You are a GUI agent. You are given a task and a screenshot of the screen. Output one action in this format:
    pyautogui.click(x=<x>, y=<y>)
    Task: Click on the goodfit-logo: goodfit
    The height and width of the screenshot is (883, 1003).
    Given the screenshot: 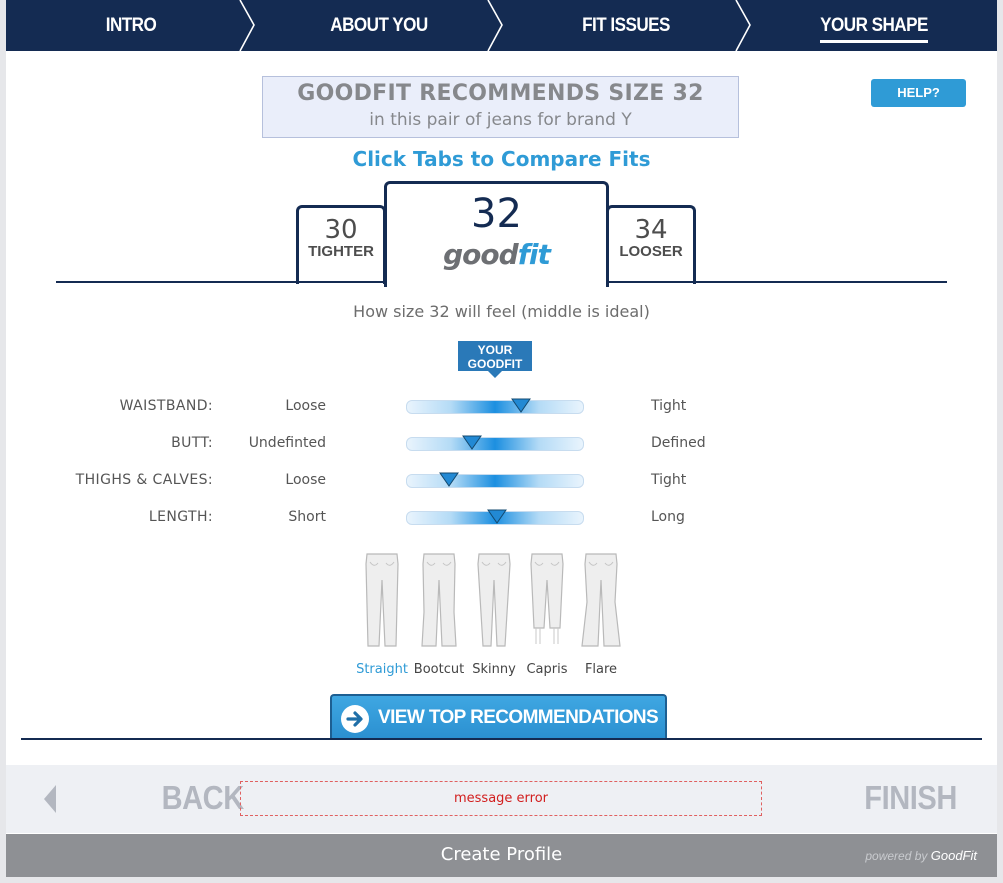 What is the action you would take?
    pyautogui.click(x=497, y=254)
    